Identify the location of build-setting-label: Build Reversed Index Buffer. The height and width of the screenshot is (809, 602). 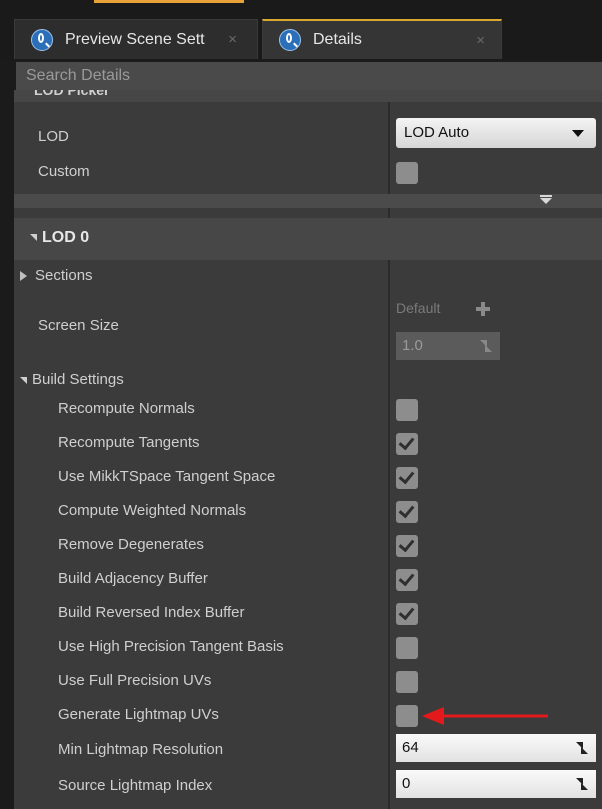
(151, 612).